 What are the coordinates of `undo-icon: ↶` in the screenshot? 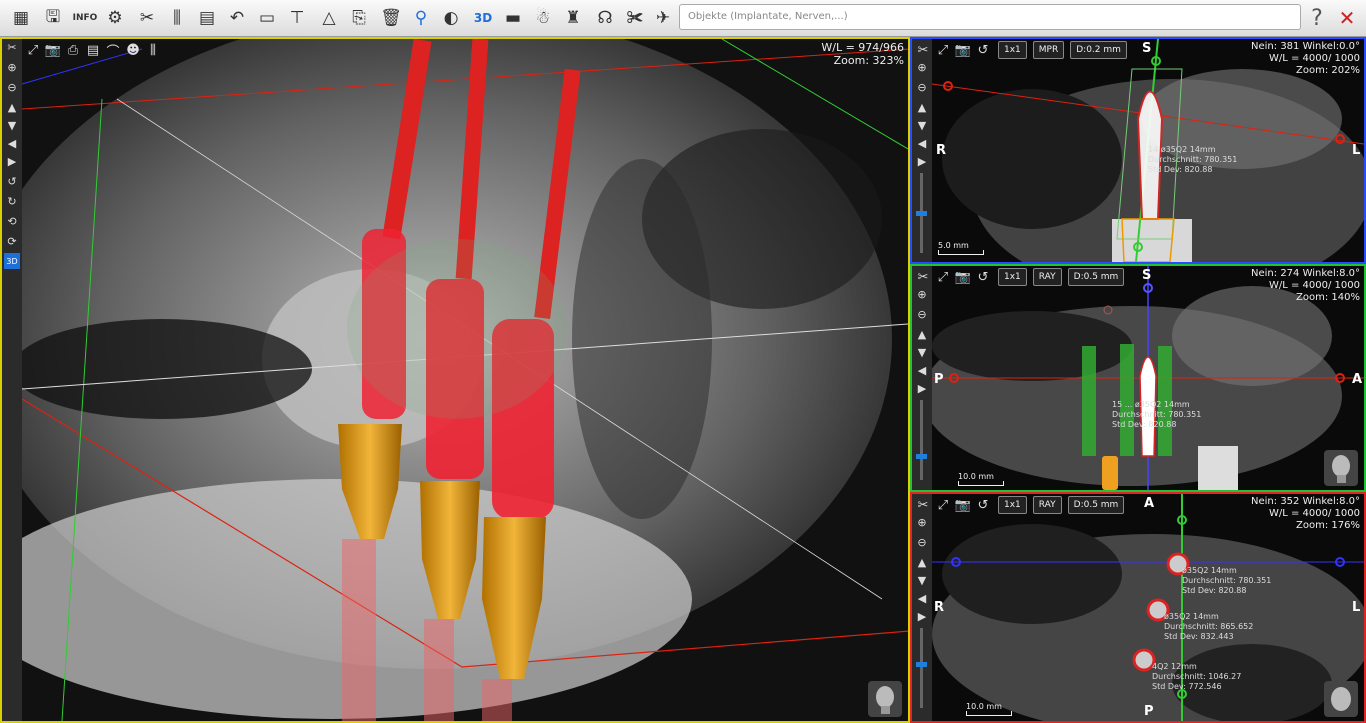 It's located at (237, 18).